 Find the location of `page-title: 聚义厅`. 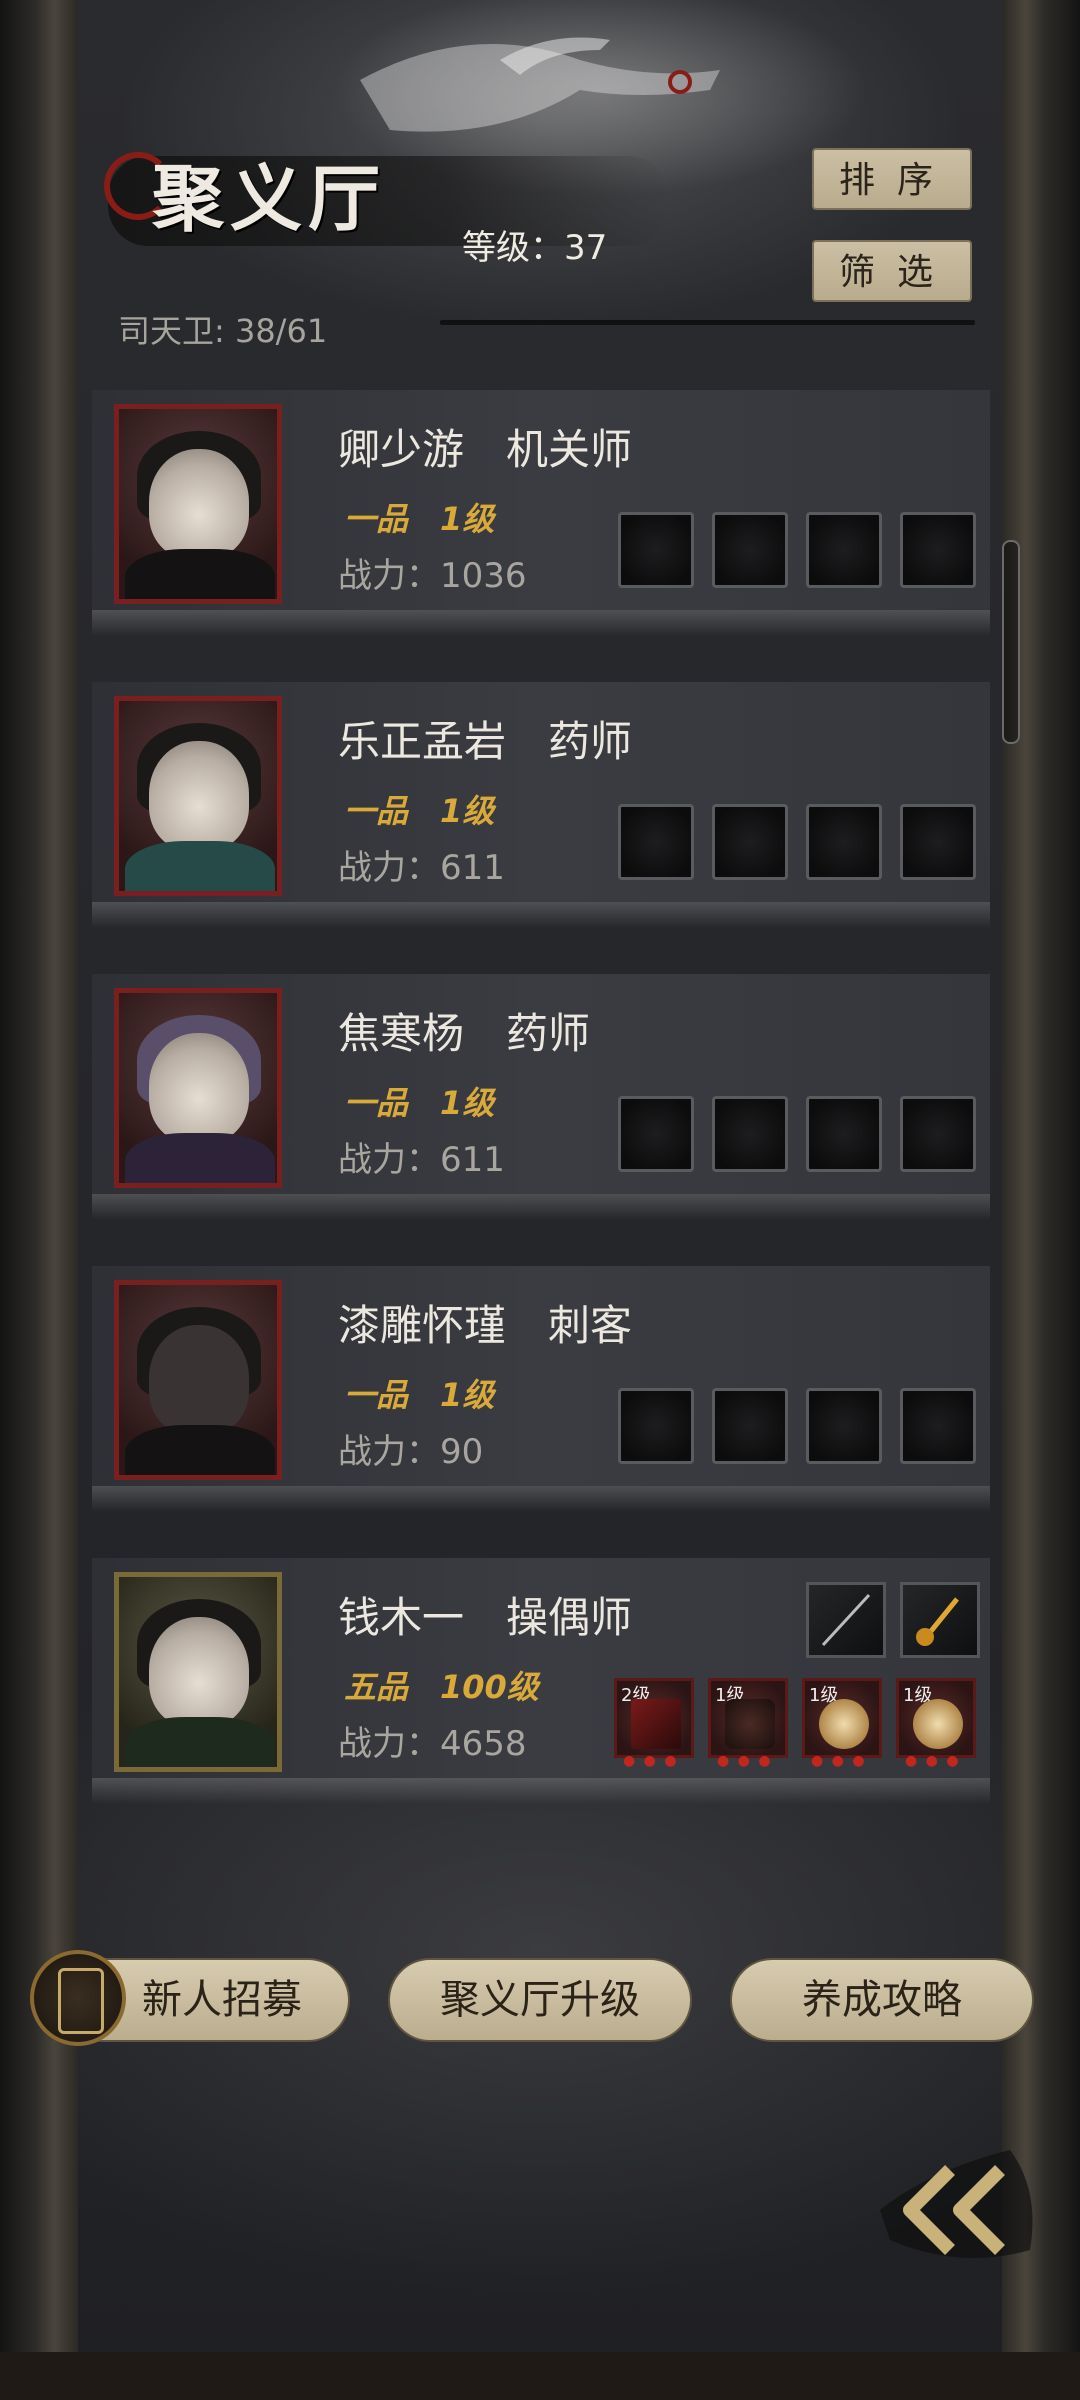

page-title: 聚义厅 is located at coordinates (269, 198).